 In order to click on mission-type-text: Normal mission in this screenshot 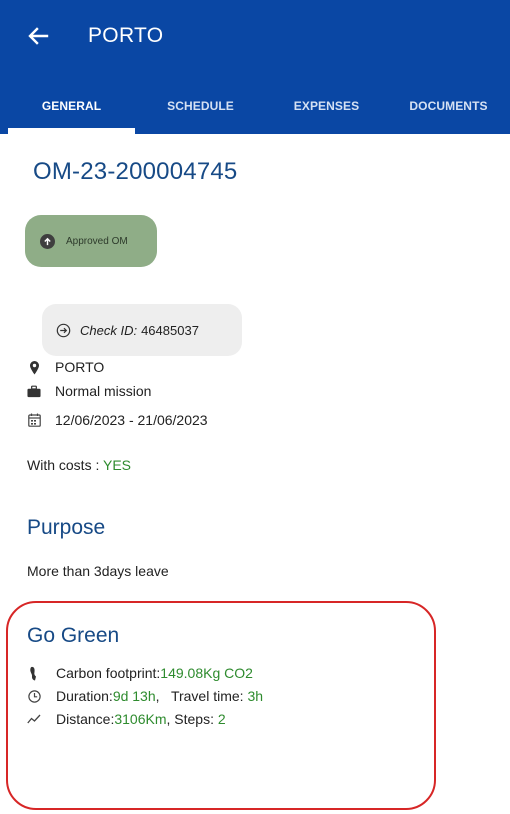, I will do `click(103, 391)`.